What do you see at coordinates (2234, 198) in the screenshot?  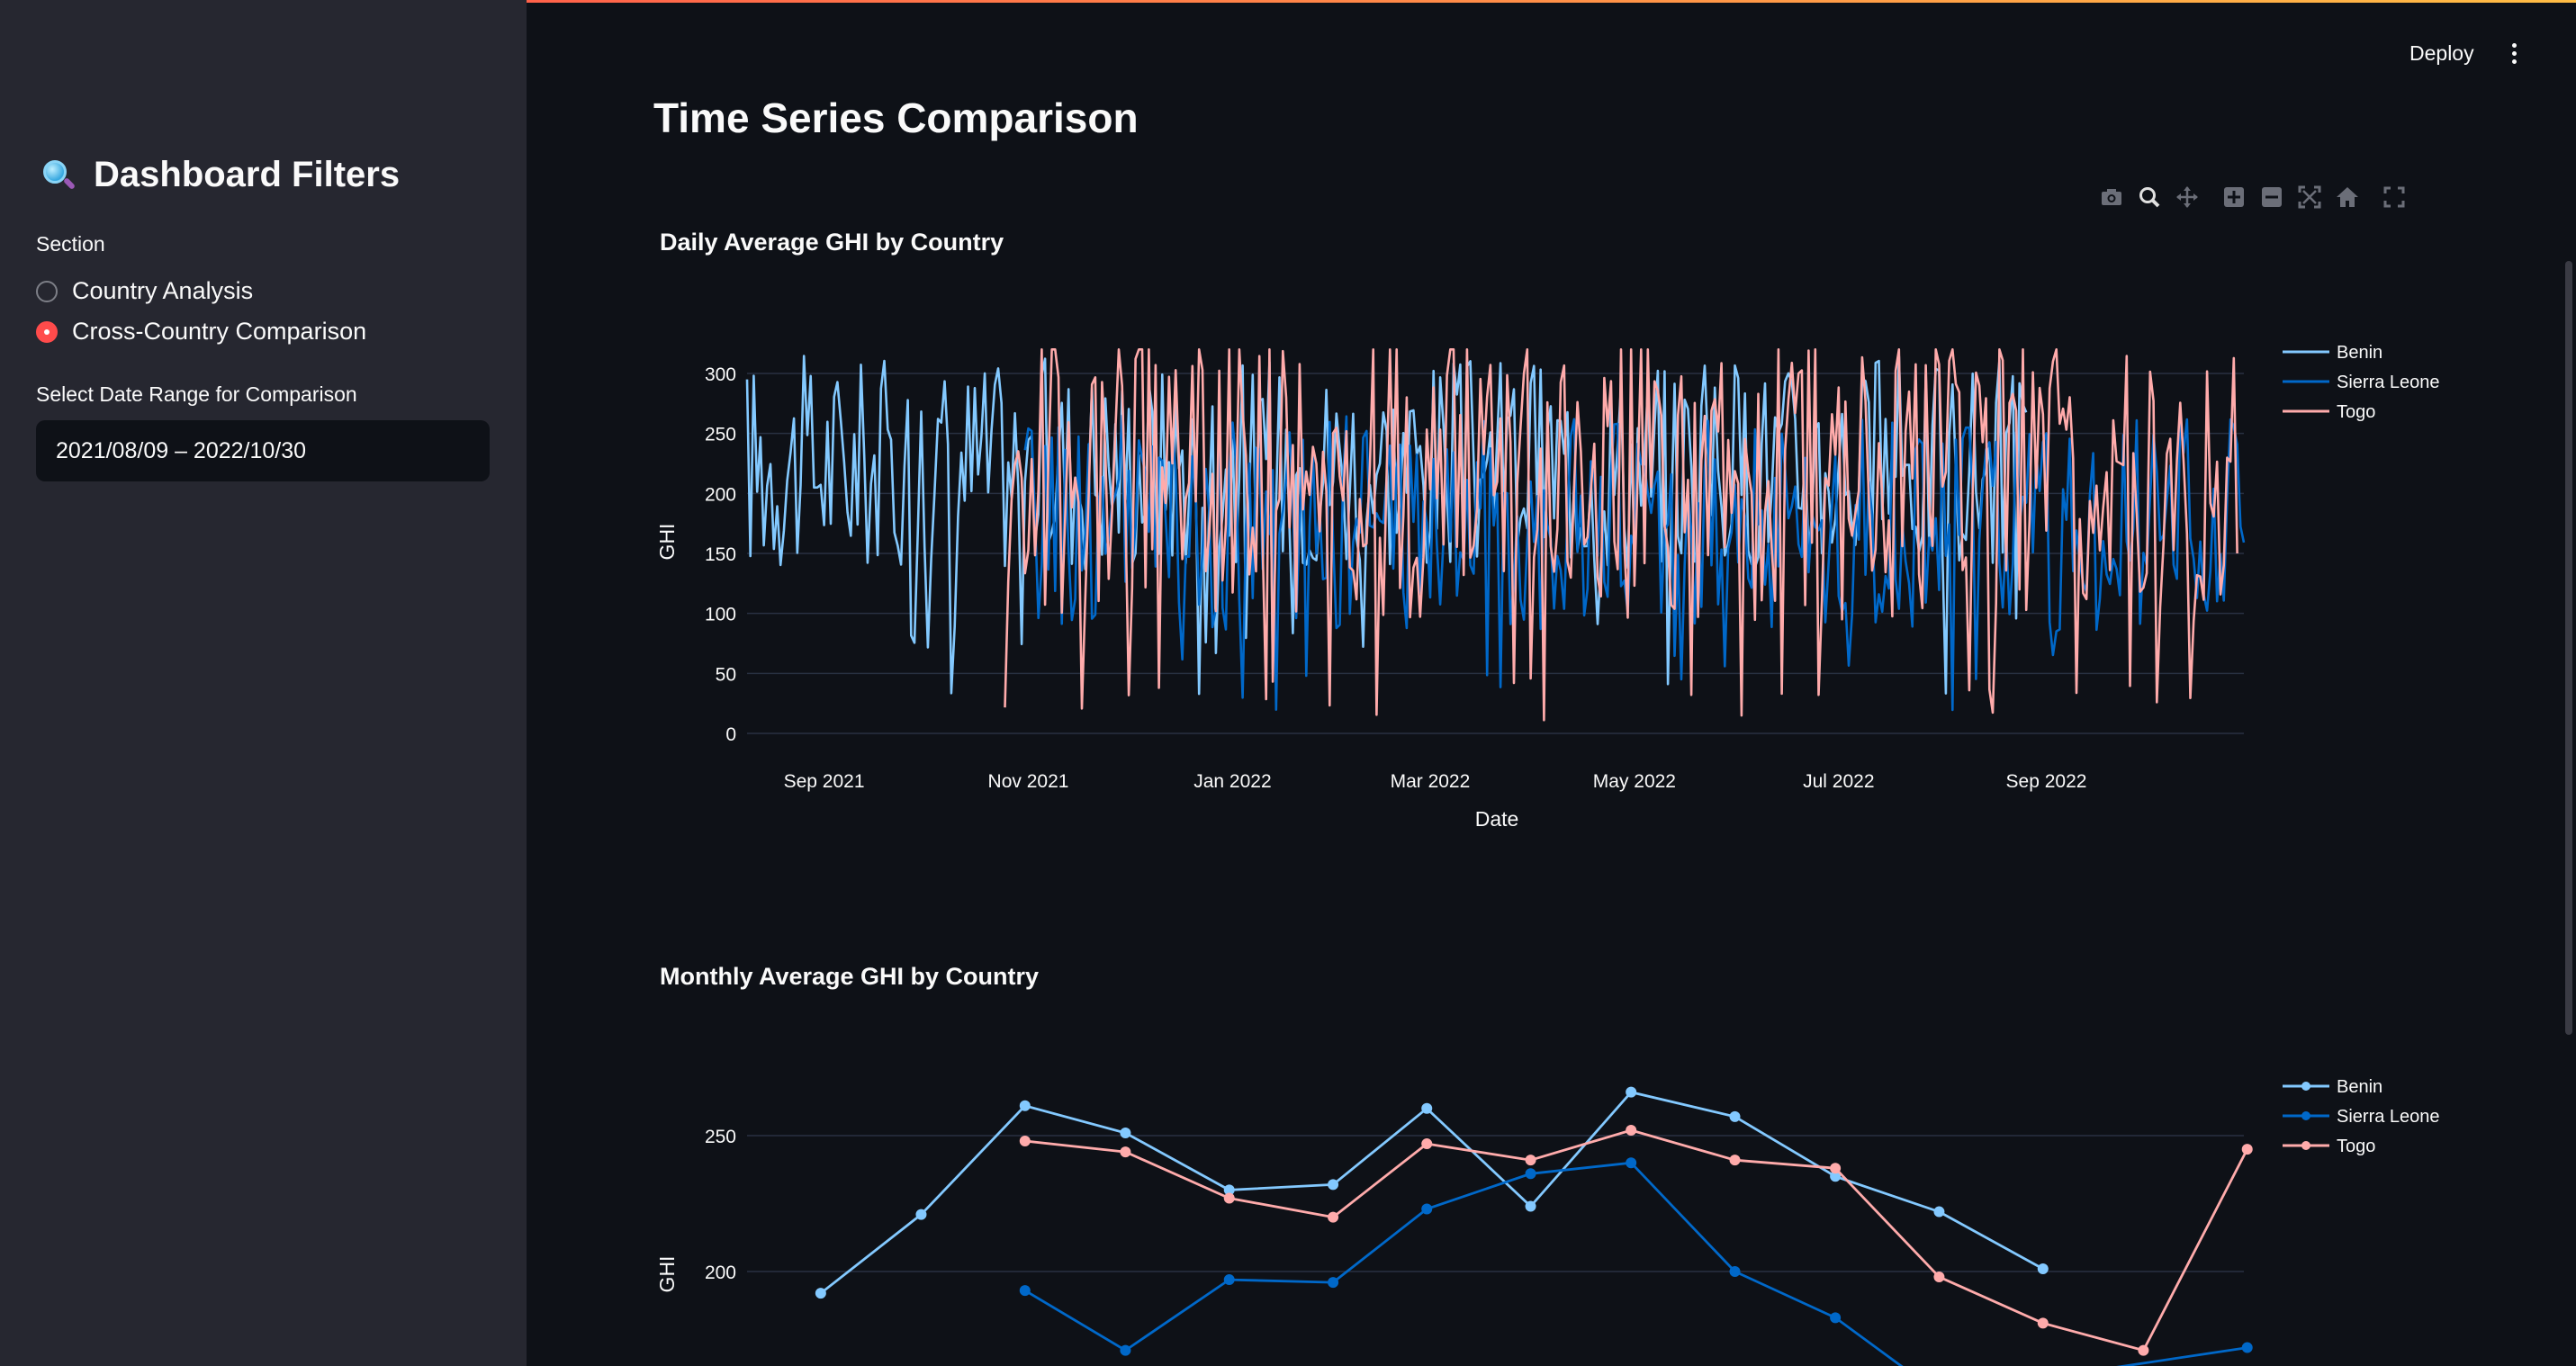 I see `zoom-in-icon` at bounding box center [2234, 198].